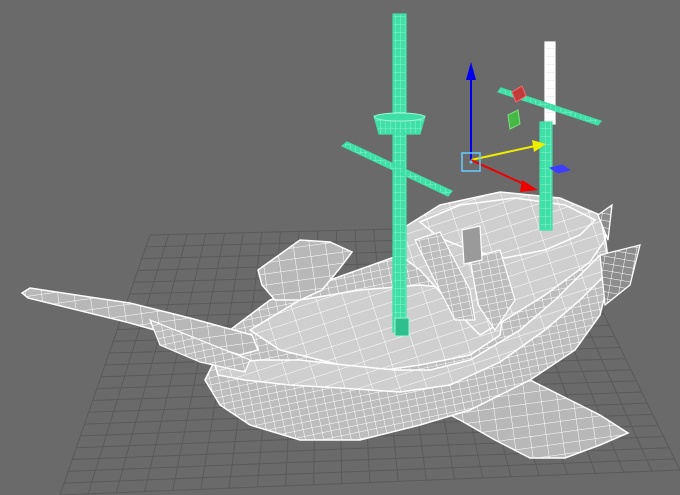 This screenshot has height=495, width=680. Describe the element at coordinates (620, 275) in the screenshot. I see `stern-side-fin-mesh` at that location.